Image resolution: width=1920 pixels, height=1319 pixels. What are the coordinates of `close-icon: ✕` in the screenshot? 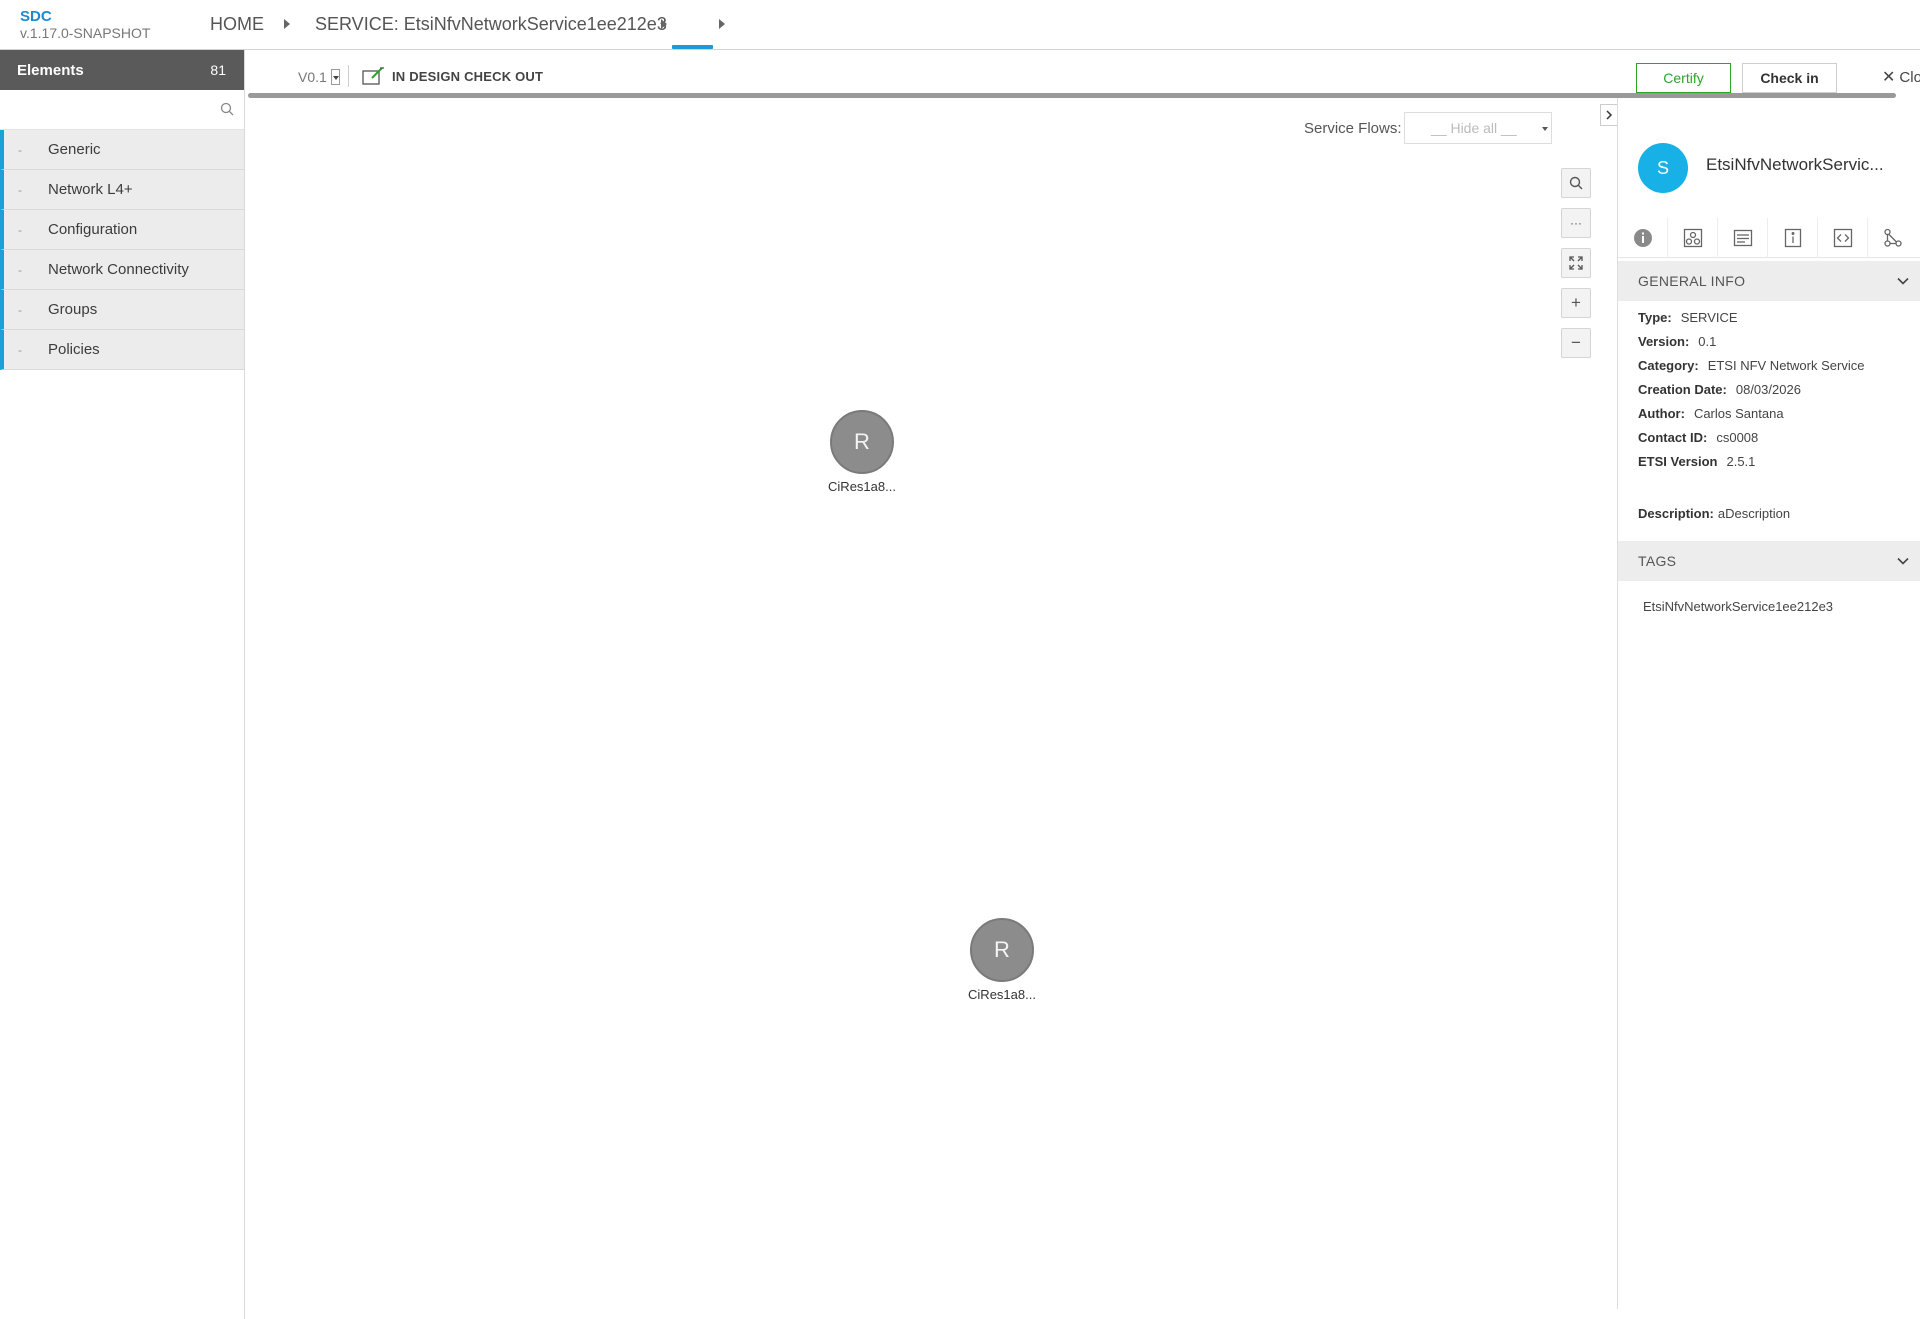 It's located at (1889, 77).